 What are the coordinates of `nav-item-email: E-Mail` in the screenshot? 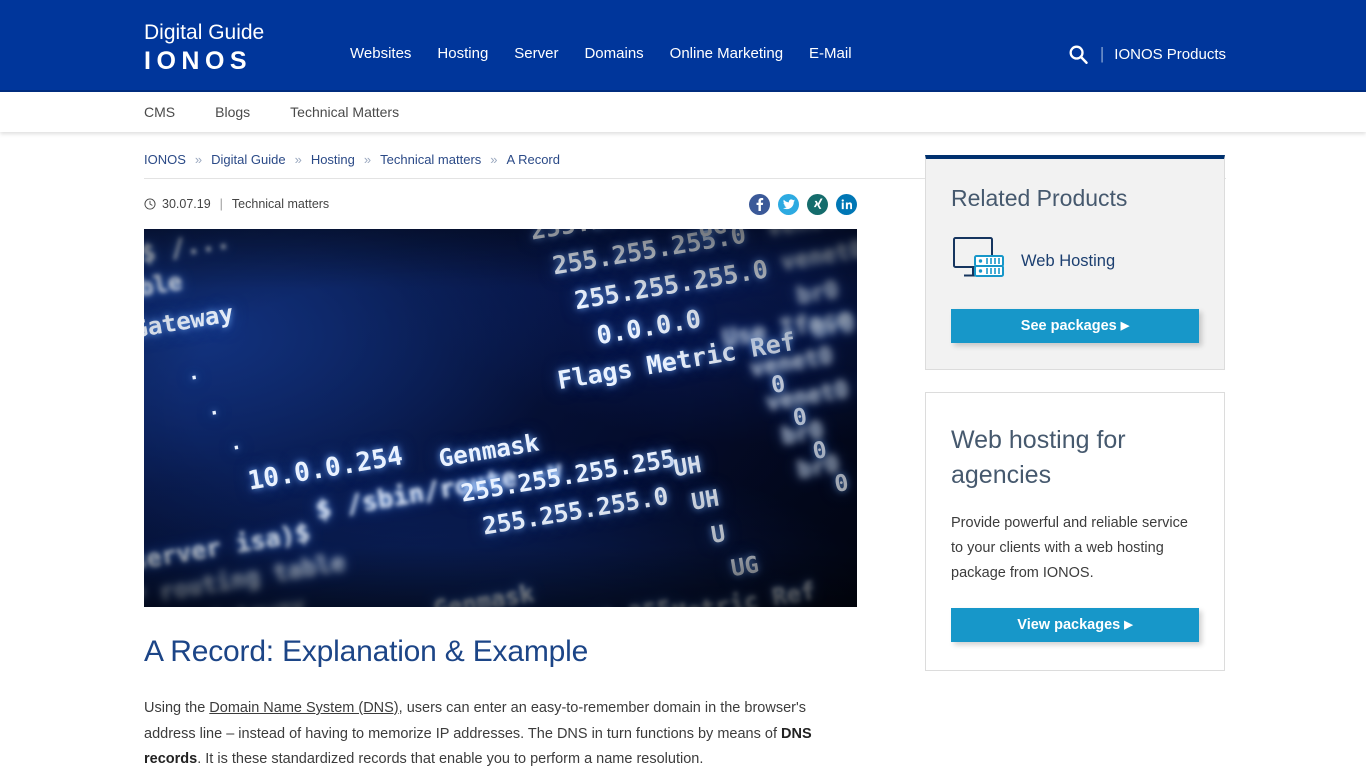 It's located at (830, 54).